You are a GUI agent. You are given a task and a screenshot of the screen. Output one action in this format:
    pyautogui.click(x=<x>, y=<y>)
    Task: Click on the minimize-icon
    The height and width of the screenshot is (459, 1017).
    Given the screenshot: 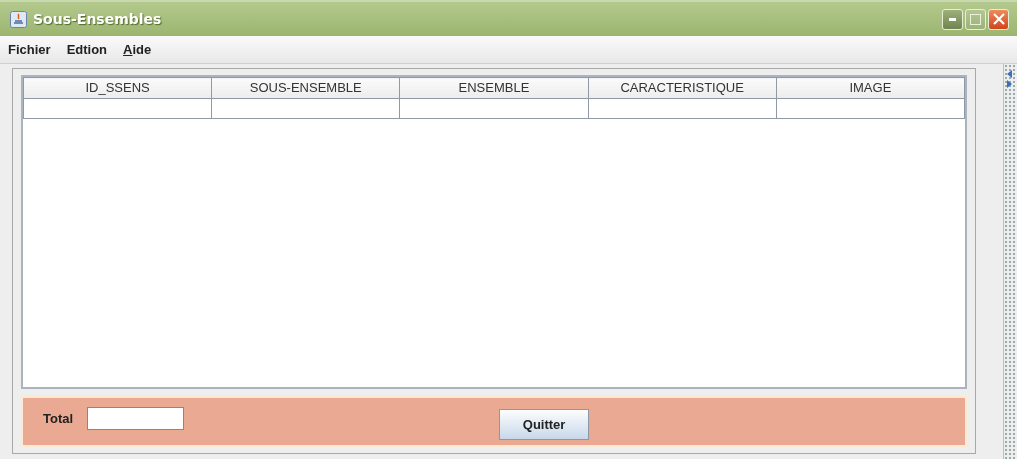 What is the action you would take?
    pyautogui.click(x=952, y=19)
    